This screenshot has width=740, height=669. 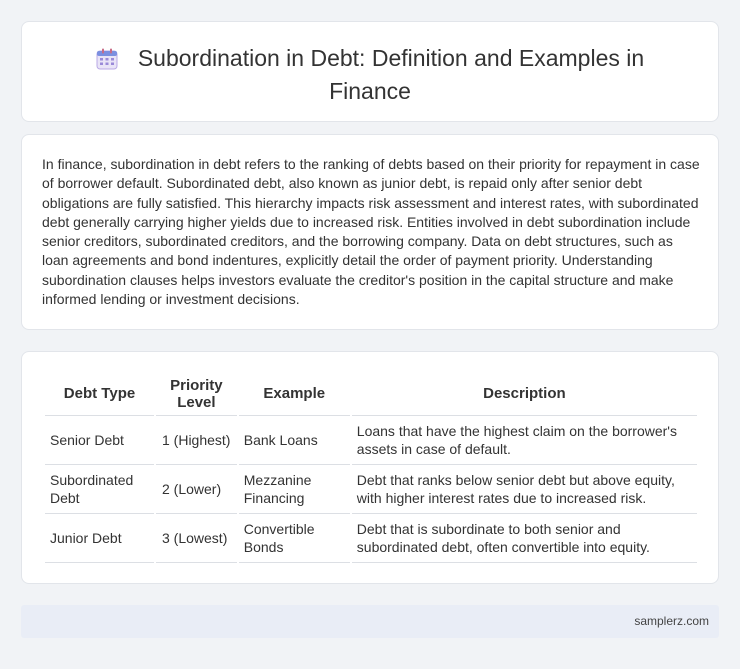 What do you see at coordinates (196, 440) in the screenshot?
I see `cell-priority: 1 (Highest)` at bounding box center [196, 440].